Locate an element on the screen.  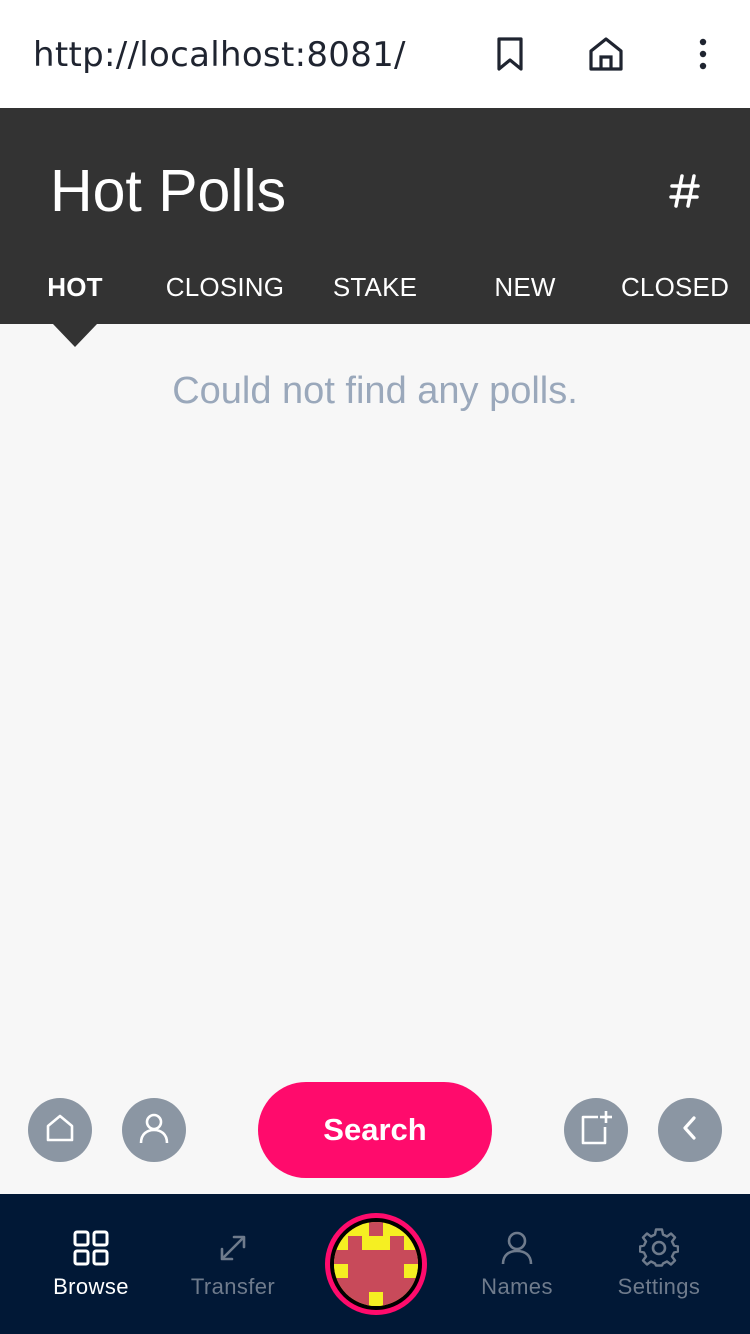
tab-new: NEW is located at coordinates (525, 287).